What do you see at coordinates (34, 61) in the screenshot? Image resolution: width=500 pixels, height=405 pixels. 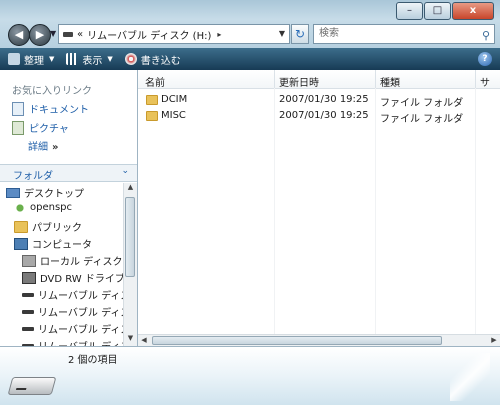 I see `organize-label: 整理` at bounding box center [34, 61].